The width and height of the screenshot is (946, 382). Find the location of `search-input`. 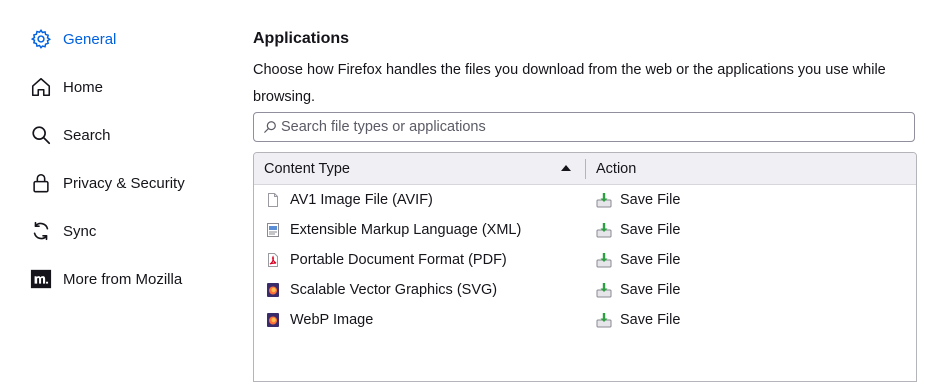

search-input is located at coordinates (581, 127).